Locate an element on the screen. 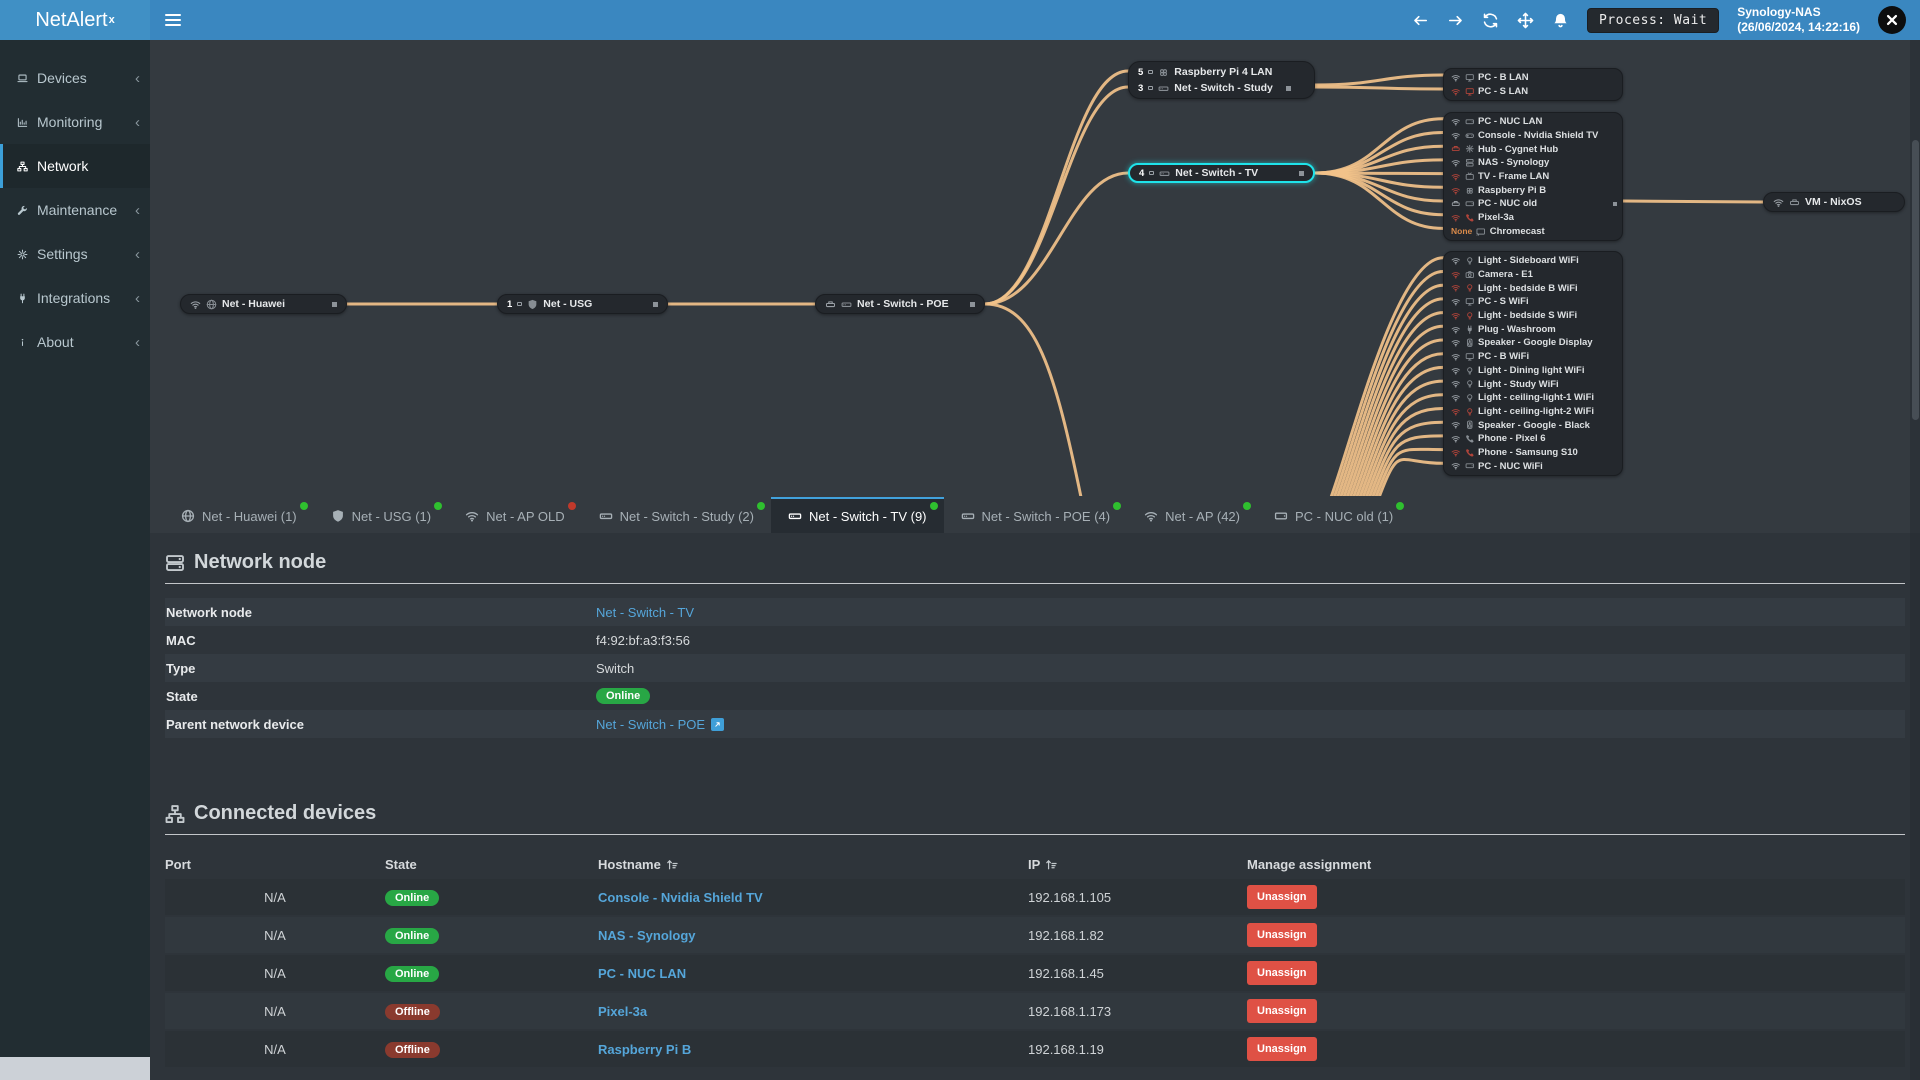 The height and width of the screenshot is (1080, 1920). sidebar-item-network: Network is located at coordinates (75, 166).